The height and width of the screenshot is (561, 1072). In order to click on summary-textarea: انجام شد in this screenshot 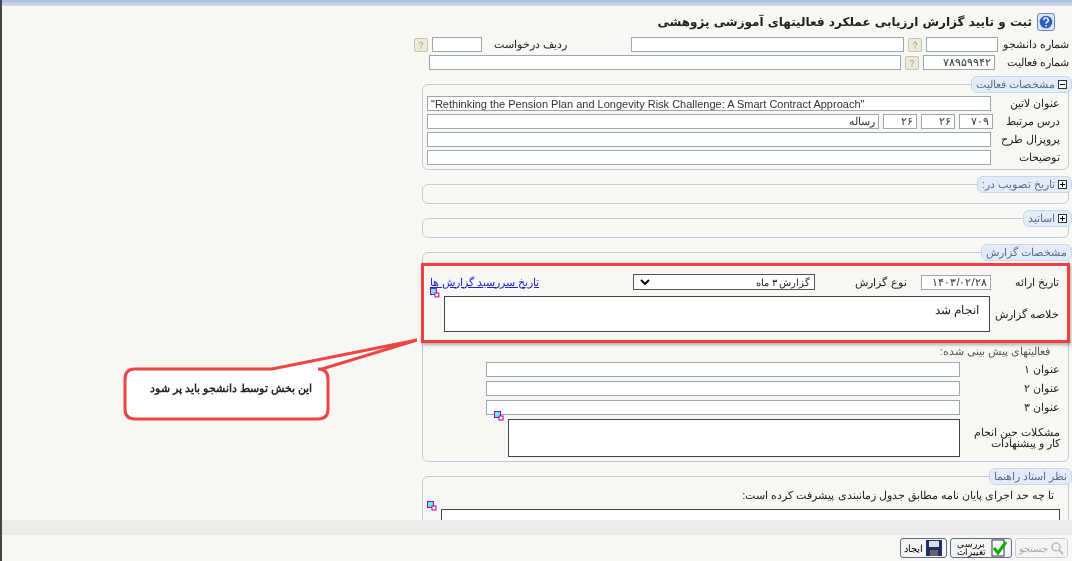, I will do `click(716, 314)`.